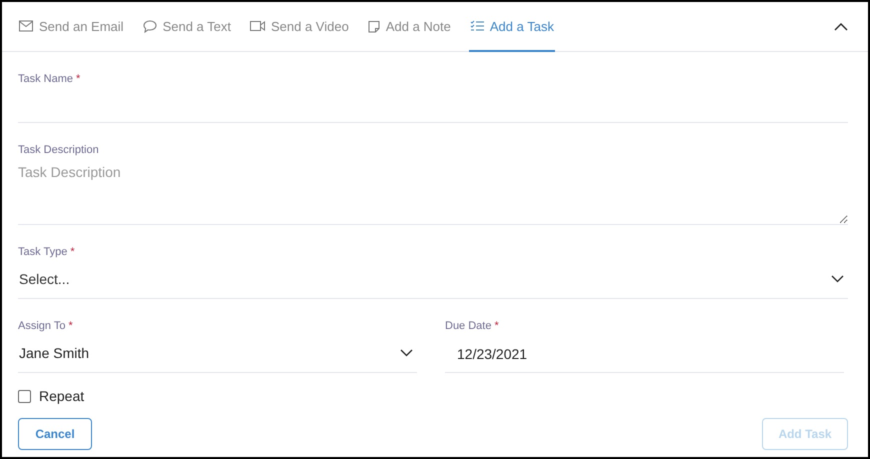 Image resolution: width=870 pixels, height=459 pixels. What do you see at coordinates (468, 326) in the screenshot?
I see `field-label: Due Date` at bounding box center [468, 326].